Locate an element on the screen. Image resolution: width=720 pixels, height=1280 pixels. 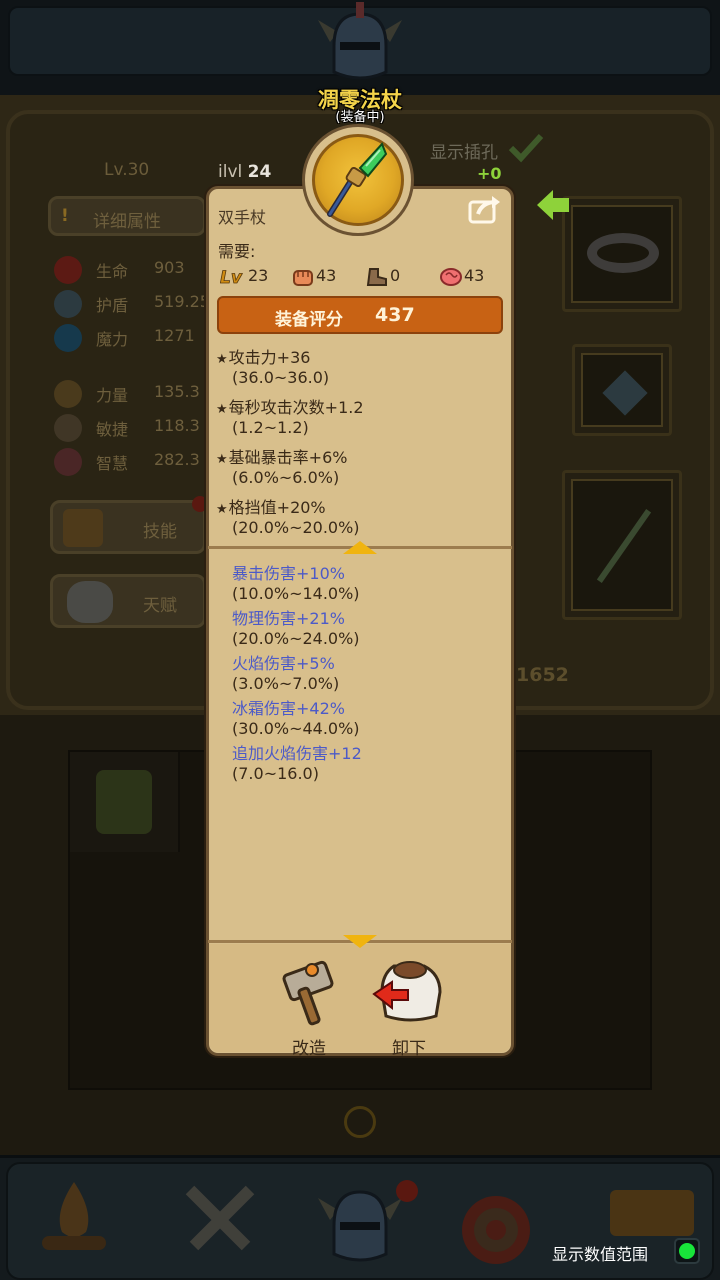
item-level-value: 24 is located at coordinates (259, 172).